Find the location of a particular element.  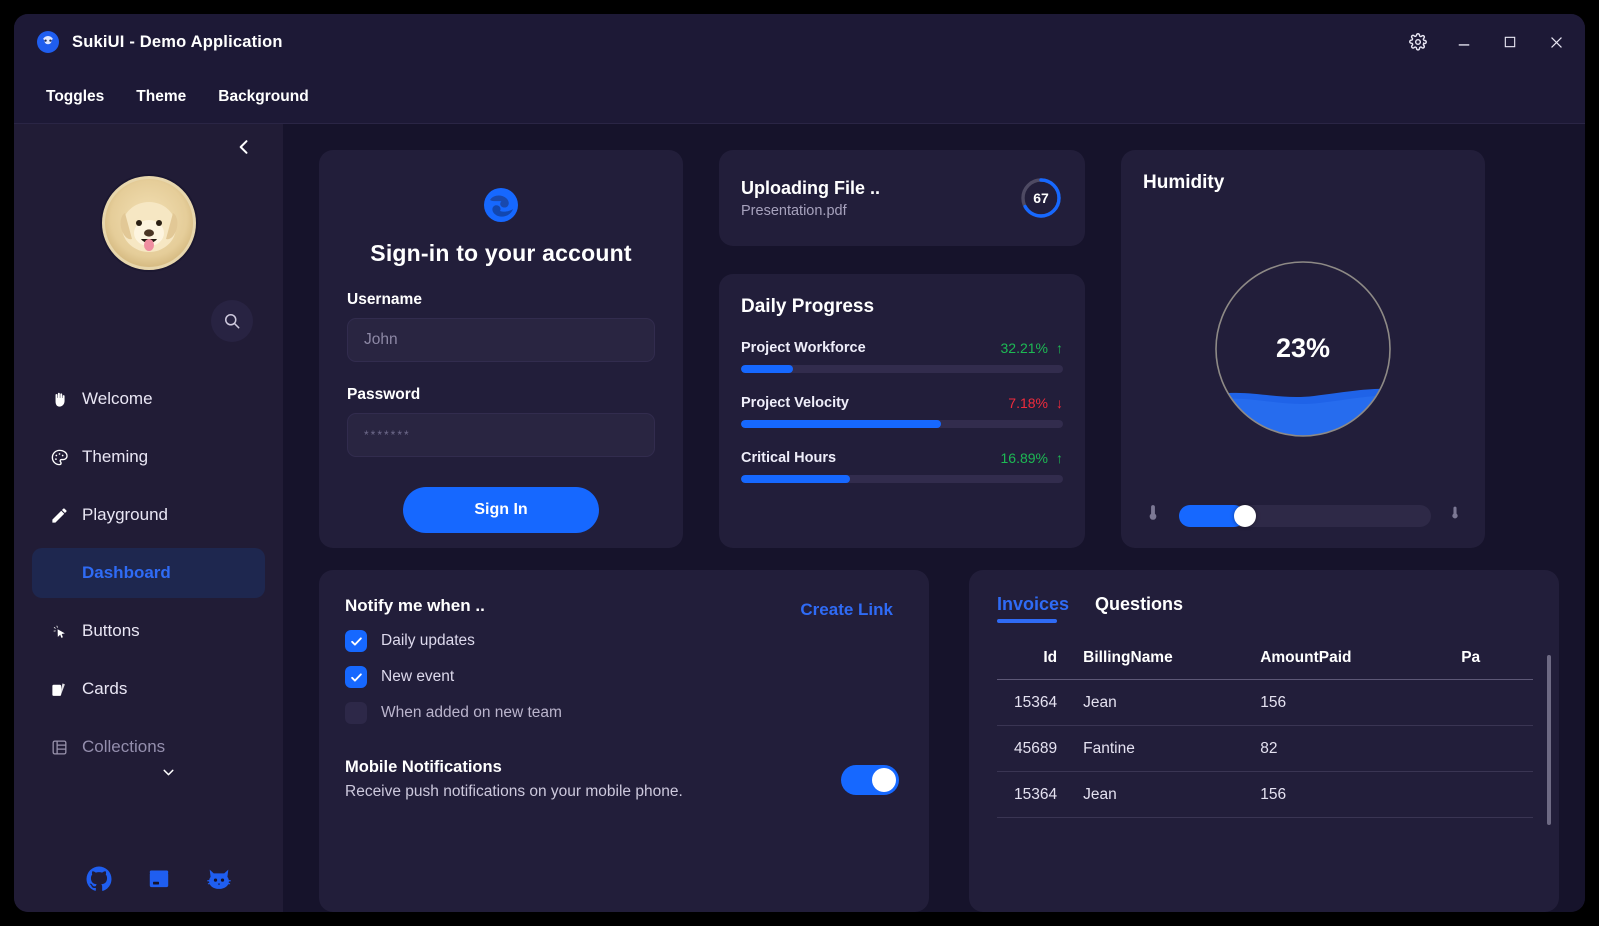

sidebar-item-dashboard: Dashboard is located at coordinates (148, 573).